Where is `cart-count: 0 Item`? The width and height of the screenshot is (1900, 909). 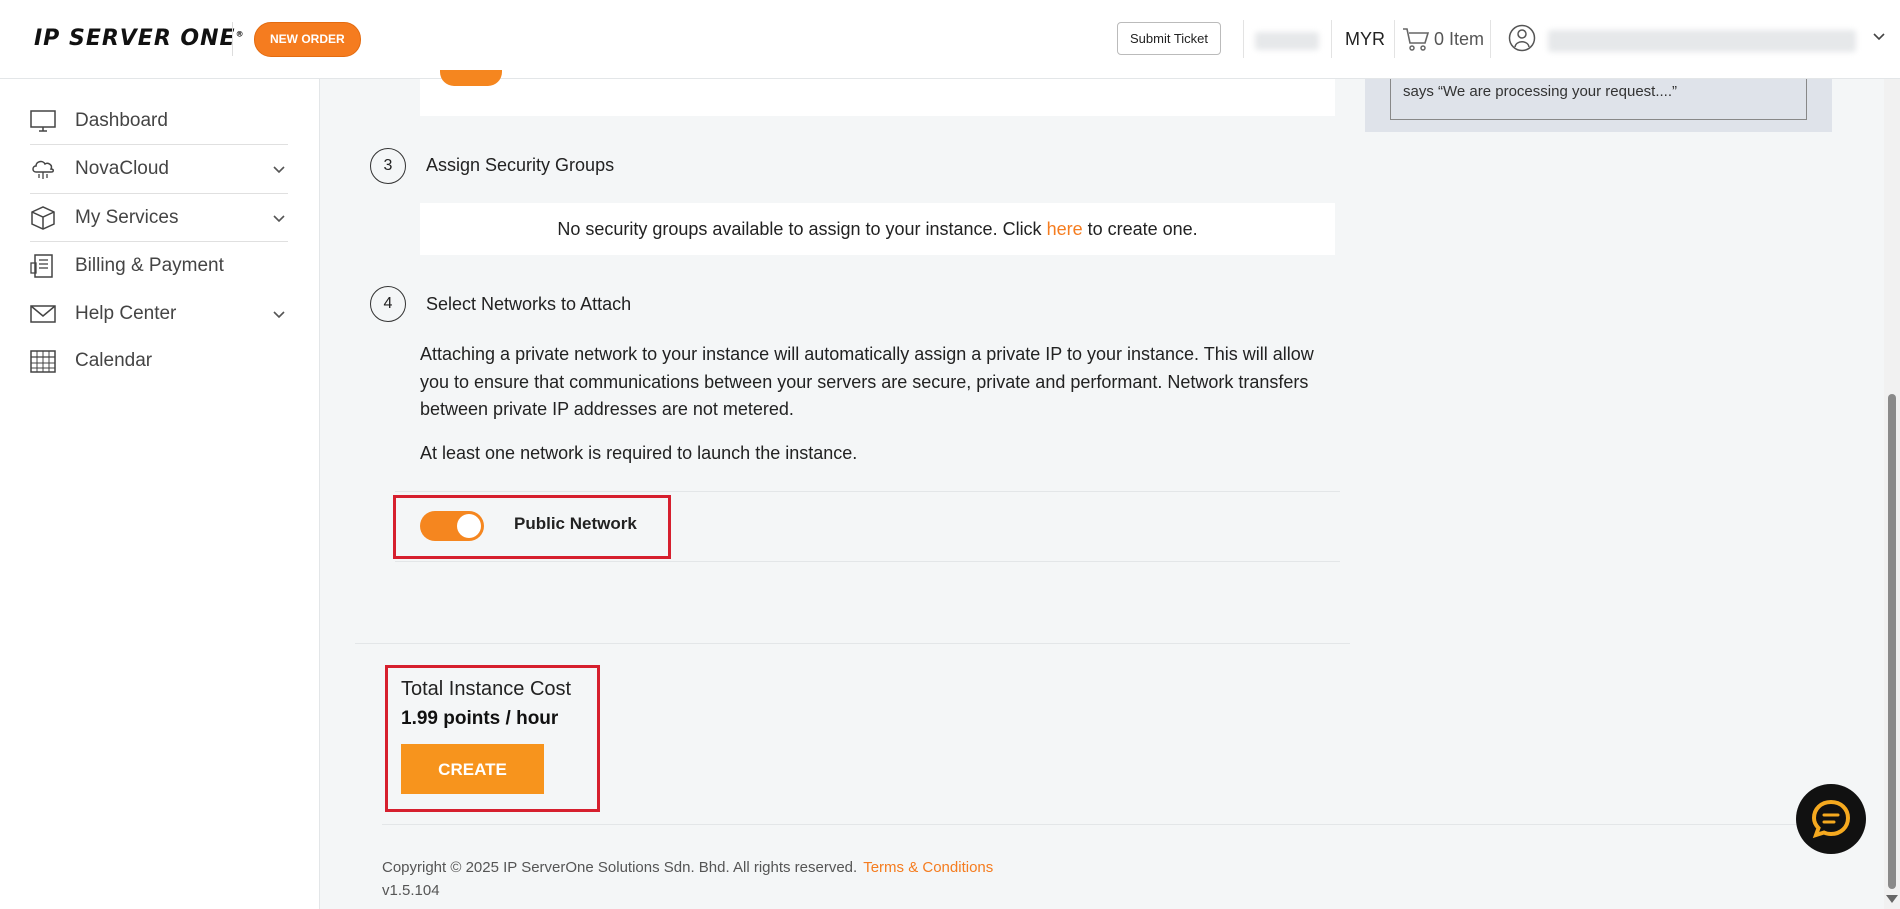
cart-count: 0 Item is located at coordinates (1459, 38).